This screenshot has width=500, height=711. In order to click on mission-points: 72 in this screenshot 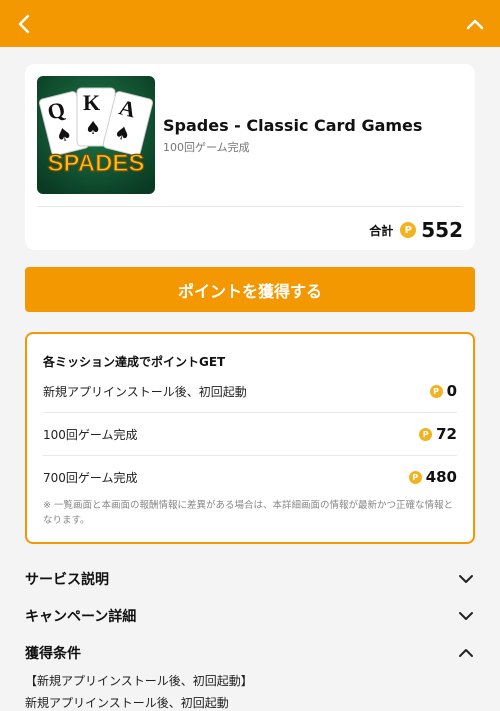, I will do `click(446, 434)`.